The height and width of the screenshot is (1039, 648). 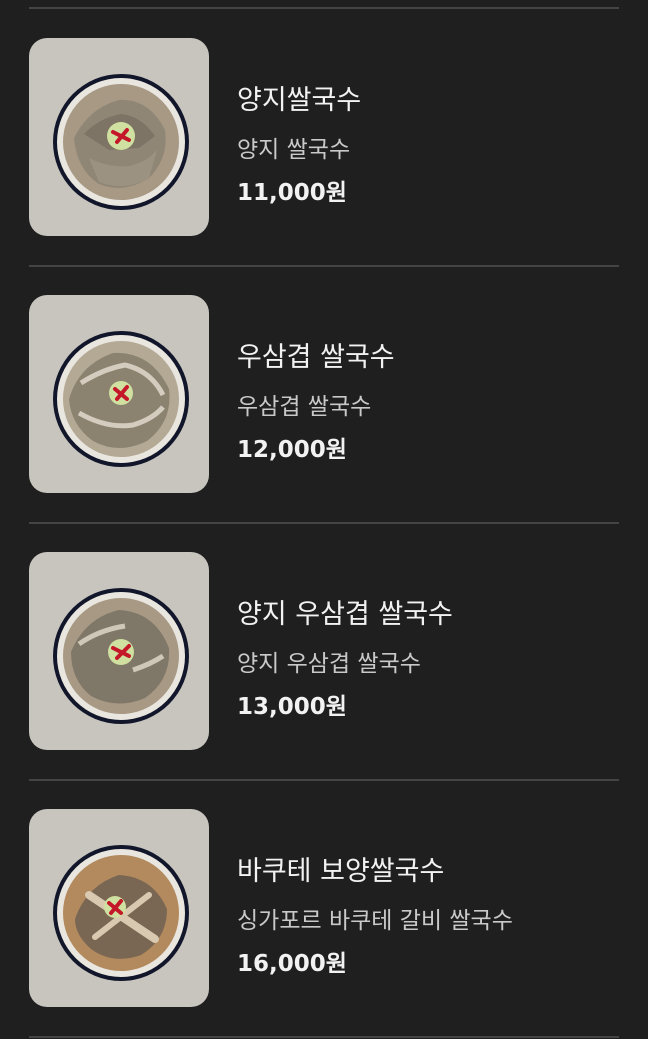 I want to click on divider, so click(x=324, y=1037).